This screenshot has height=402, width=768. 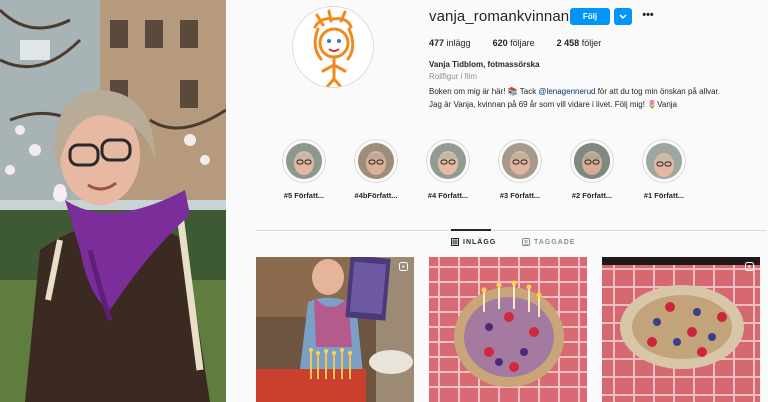 I want to click on profile-username: vanja_romankvinnan, so click(x=499, y=16).